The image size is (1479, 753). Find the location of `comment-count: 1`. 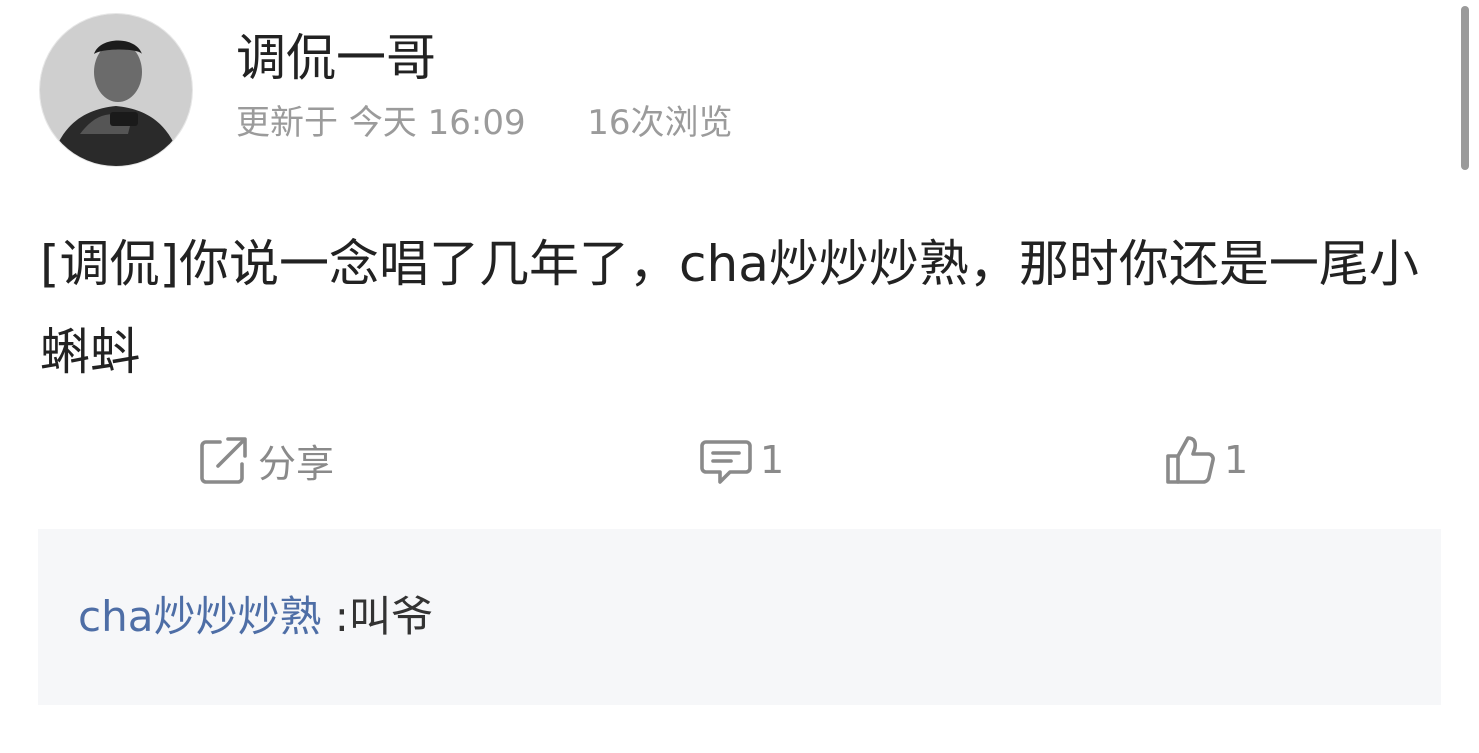

comment-count: 1 is located at coordinates (772, 460).